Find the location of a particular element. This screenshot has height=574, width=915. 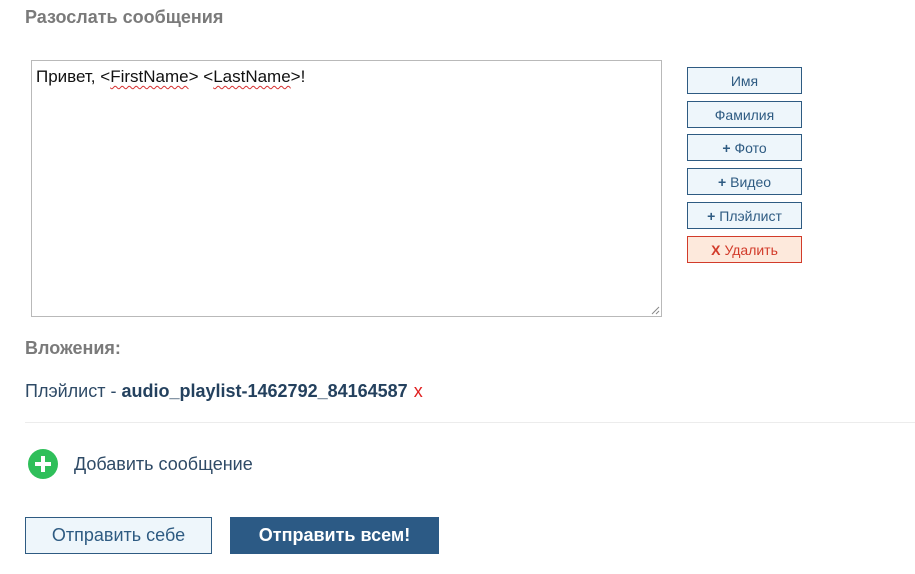

insert-first-name-label: Имя is located at coordinates (744, 80).